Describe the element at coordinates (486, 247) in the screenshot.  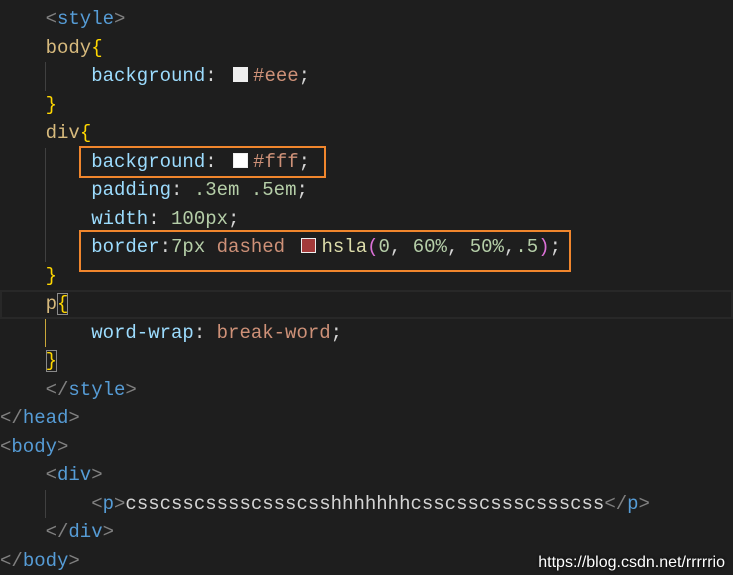
I see `number-value: 50%` at that location.